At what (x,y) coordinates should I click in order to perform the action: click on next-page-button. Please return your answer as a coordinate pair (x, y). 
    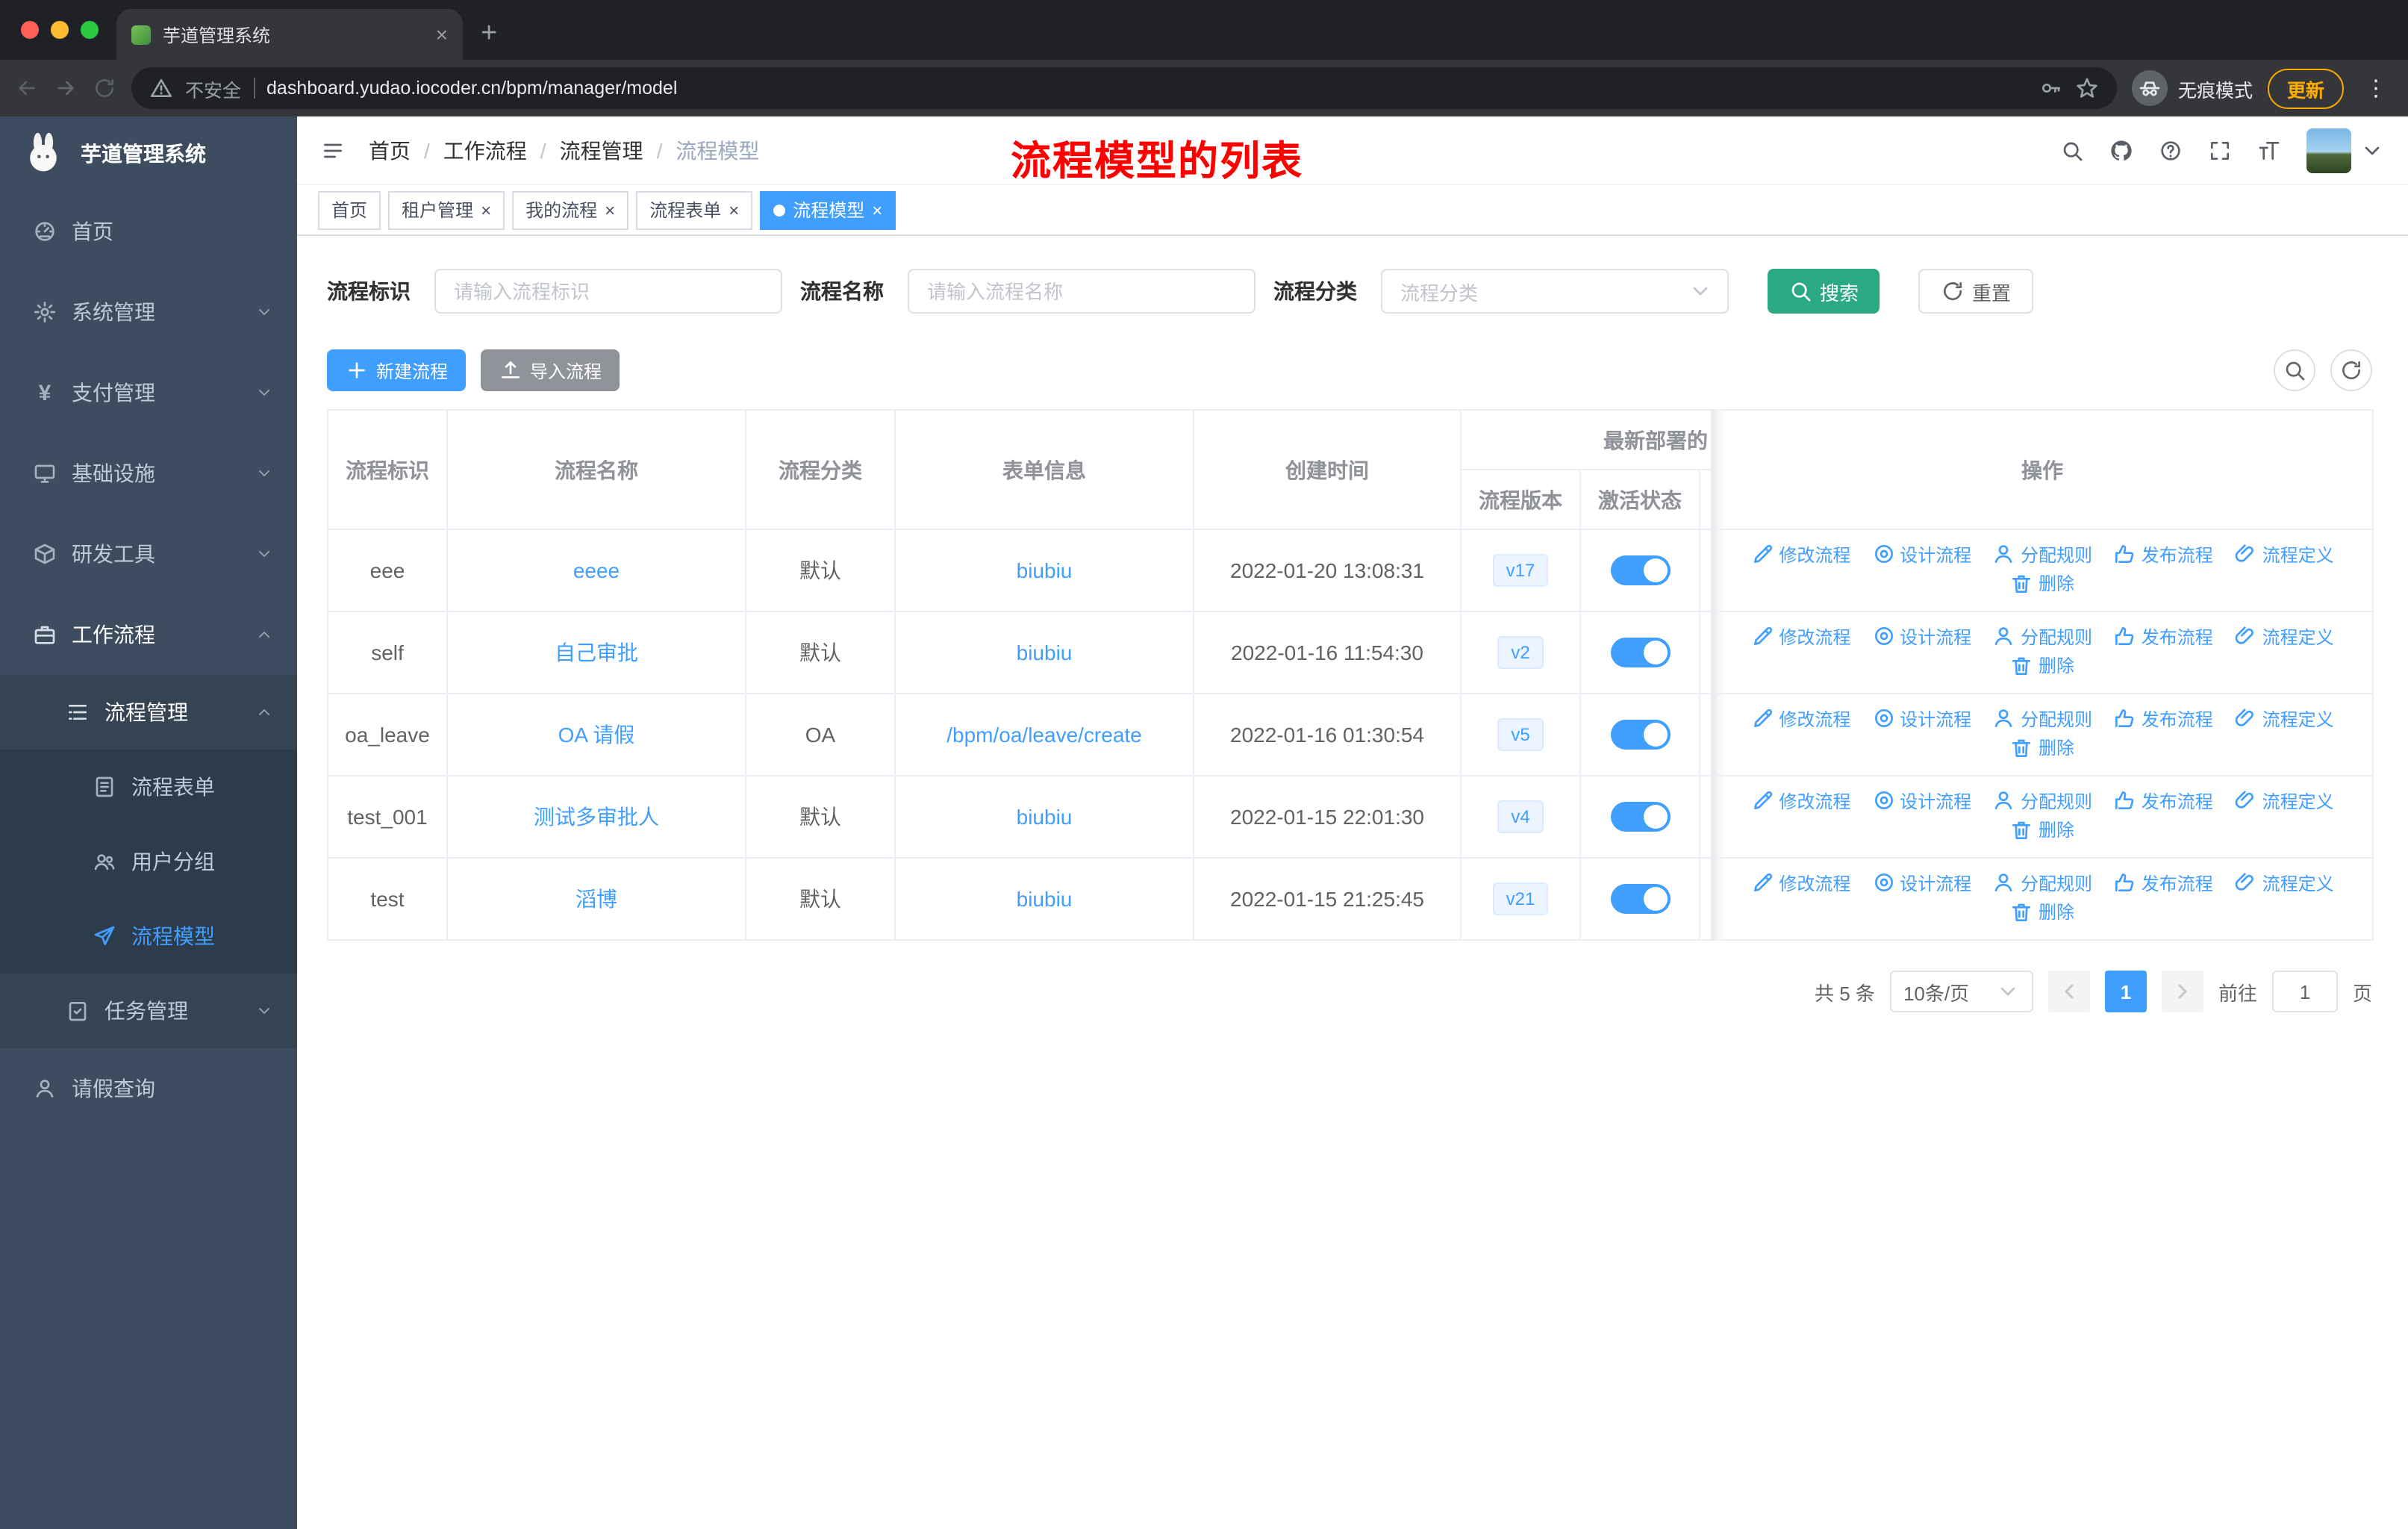
    Looking at the image, I should click on (2182, 991).